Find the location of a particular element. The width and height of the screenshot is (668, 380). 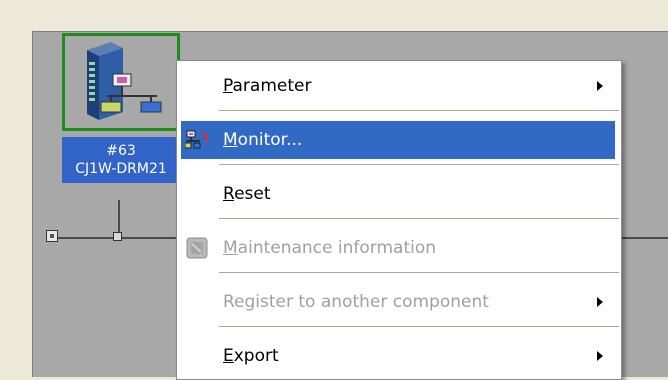

menu-item-maintenance-information: Maintenance information is located at coordinates (398, 248).